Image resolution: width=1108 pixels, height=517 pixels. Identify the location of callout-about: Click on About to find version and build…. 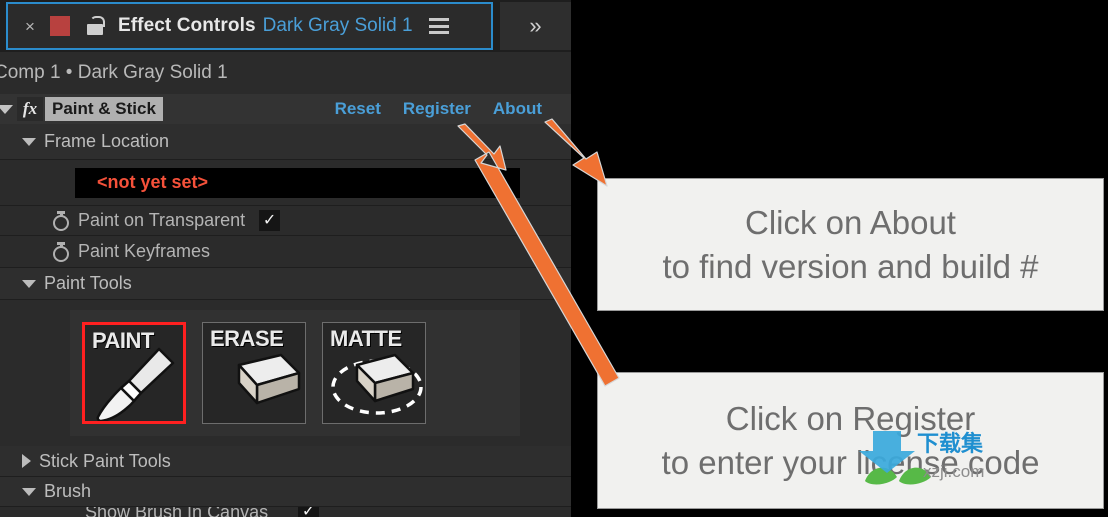
(850, 244).